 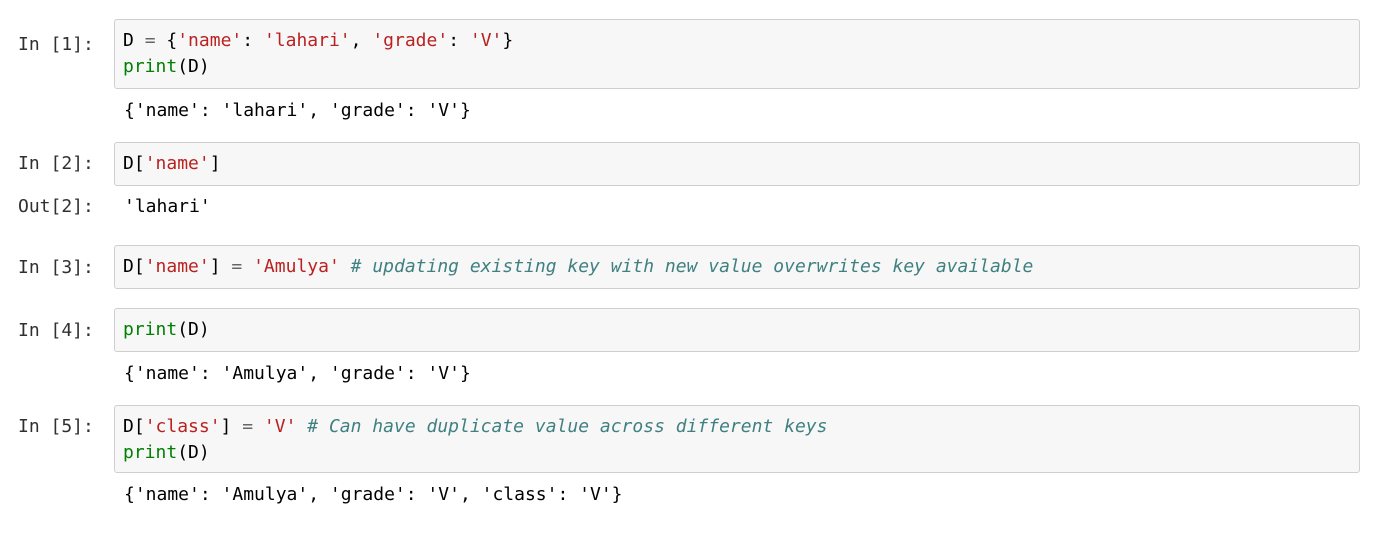 What do you see at coordinates (508, 40) in the screenshot?
I see `code-token-default: }` at bounding box center [508, 40].